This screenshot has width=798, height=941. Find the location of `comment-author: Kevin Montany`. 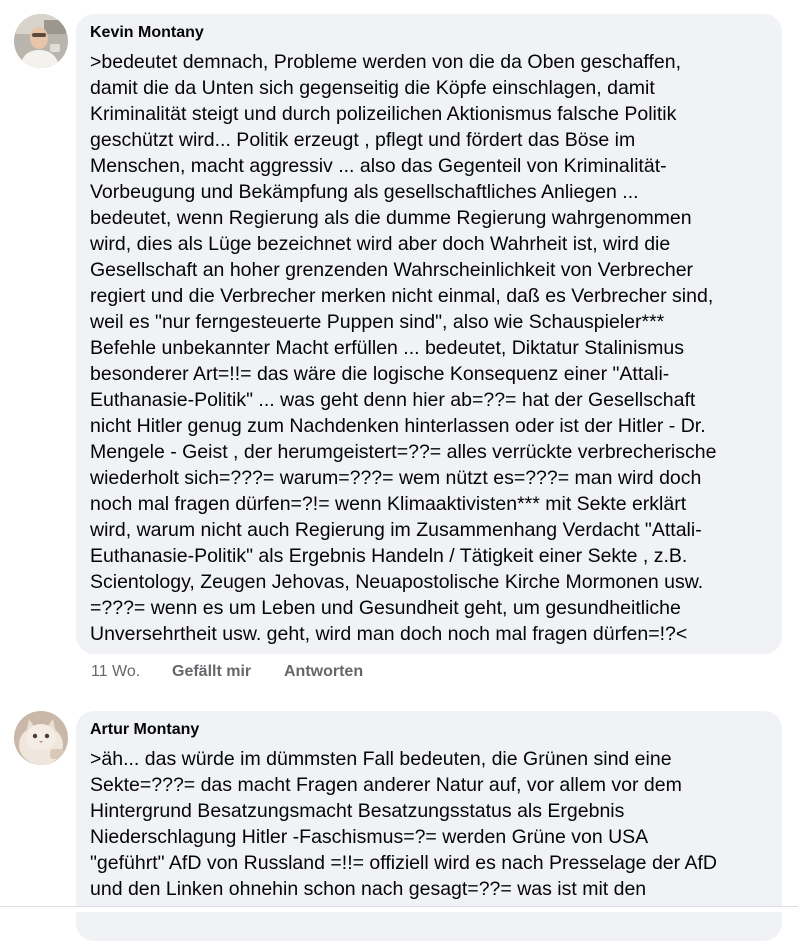

comment-author: Kevin Montany is located at coordinates (147, 33).